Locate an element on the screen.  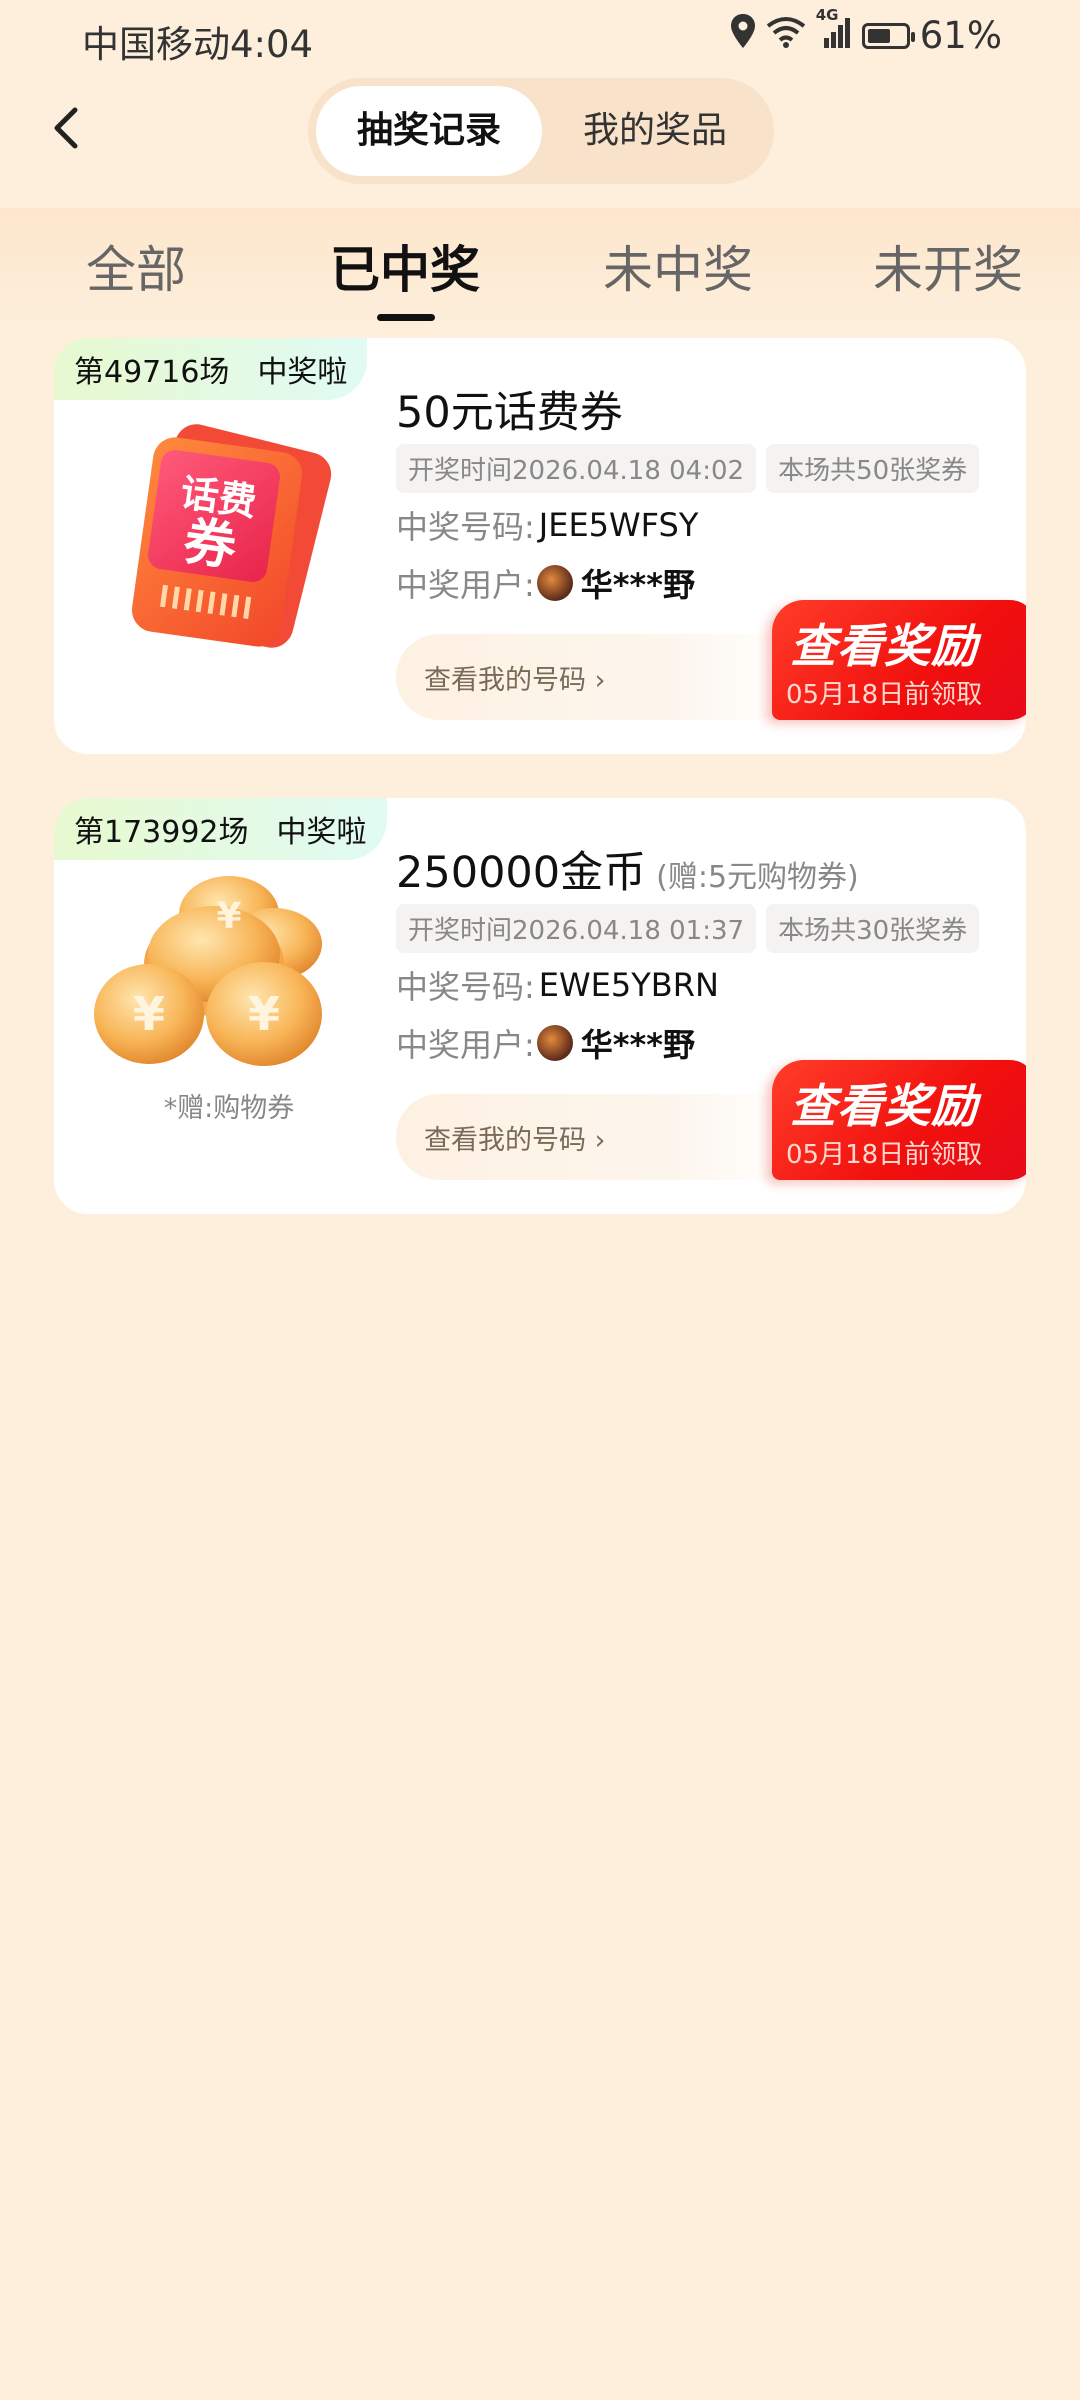
prize-title: 250000金币 (赠:5元购物券) is located at coordinates (627, 869).